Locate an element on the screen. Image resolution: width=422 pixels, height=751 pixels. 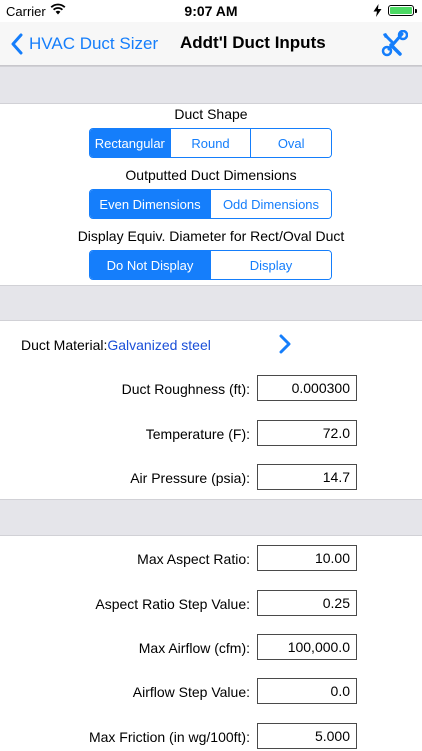
duct-material-row: Duct Material:Galvanized steel is located at coordinates (211, 345).